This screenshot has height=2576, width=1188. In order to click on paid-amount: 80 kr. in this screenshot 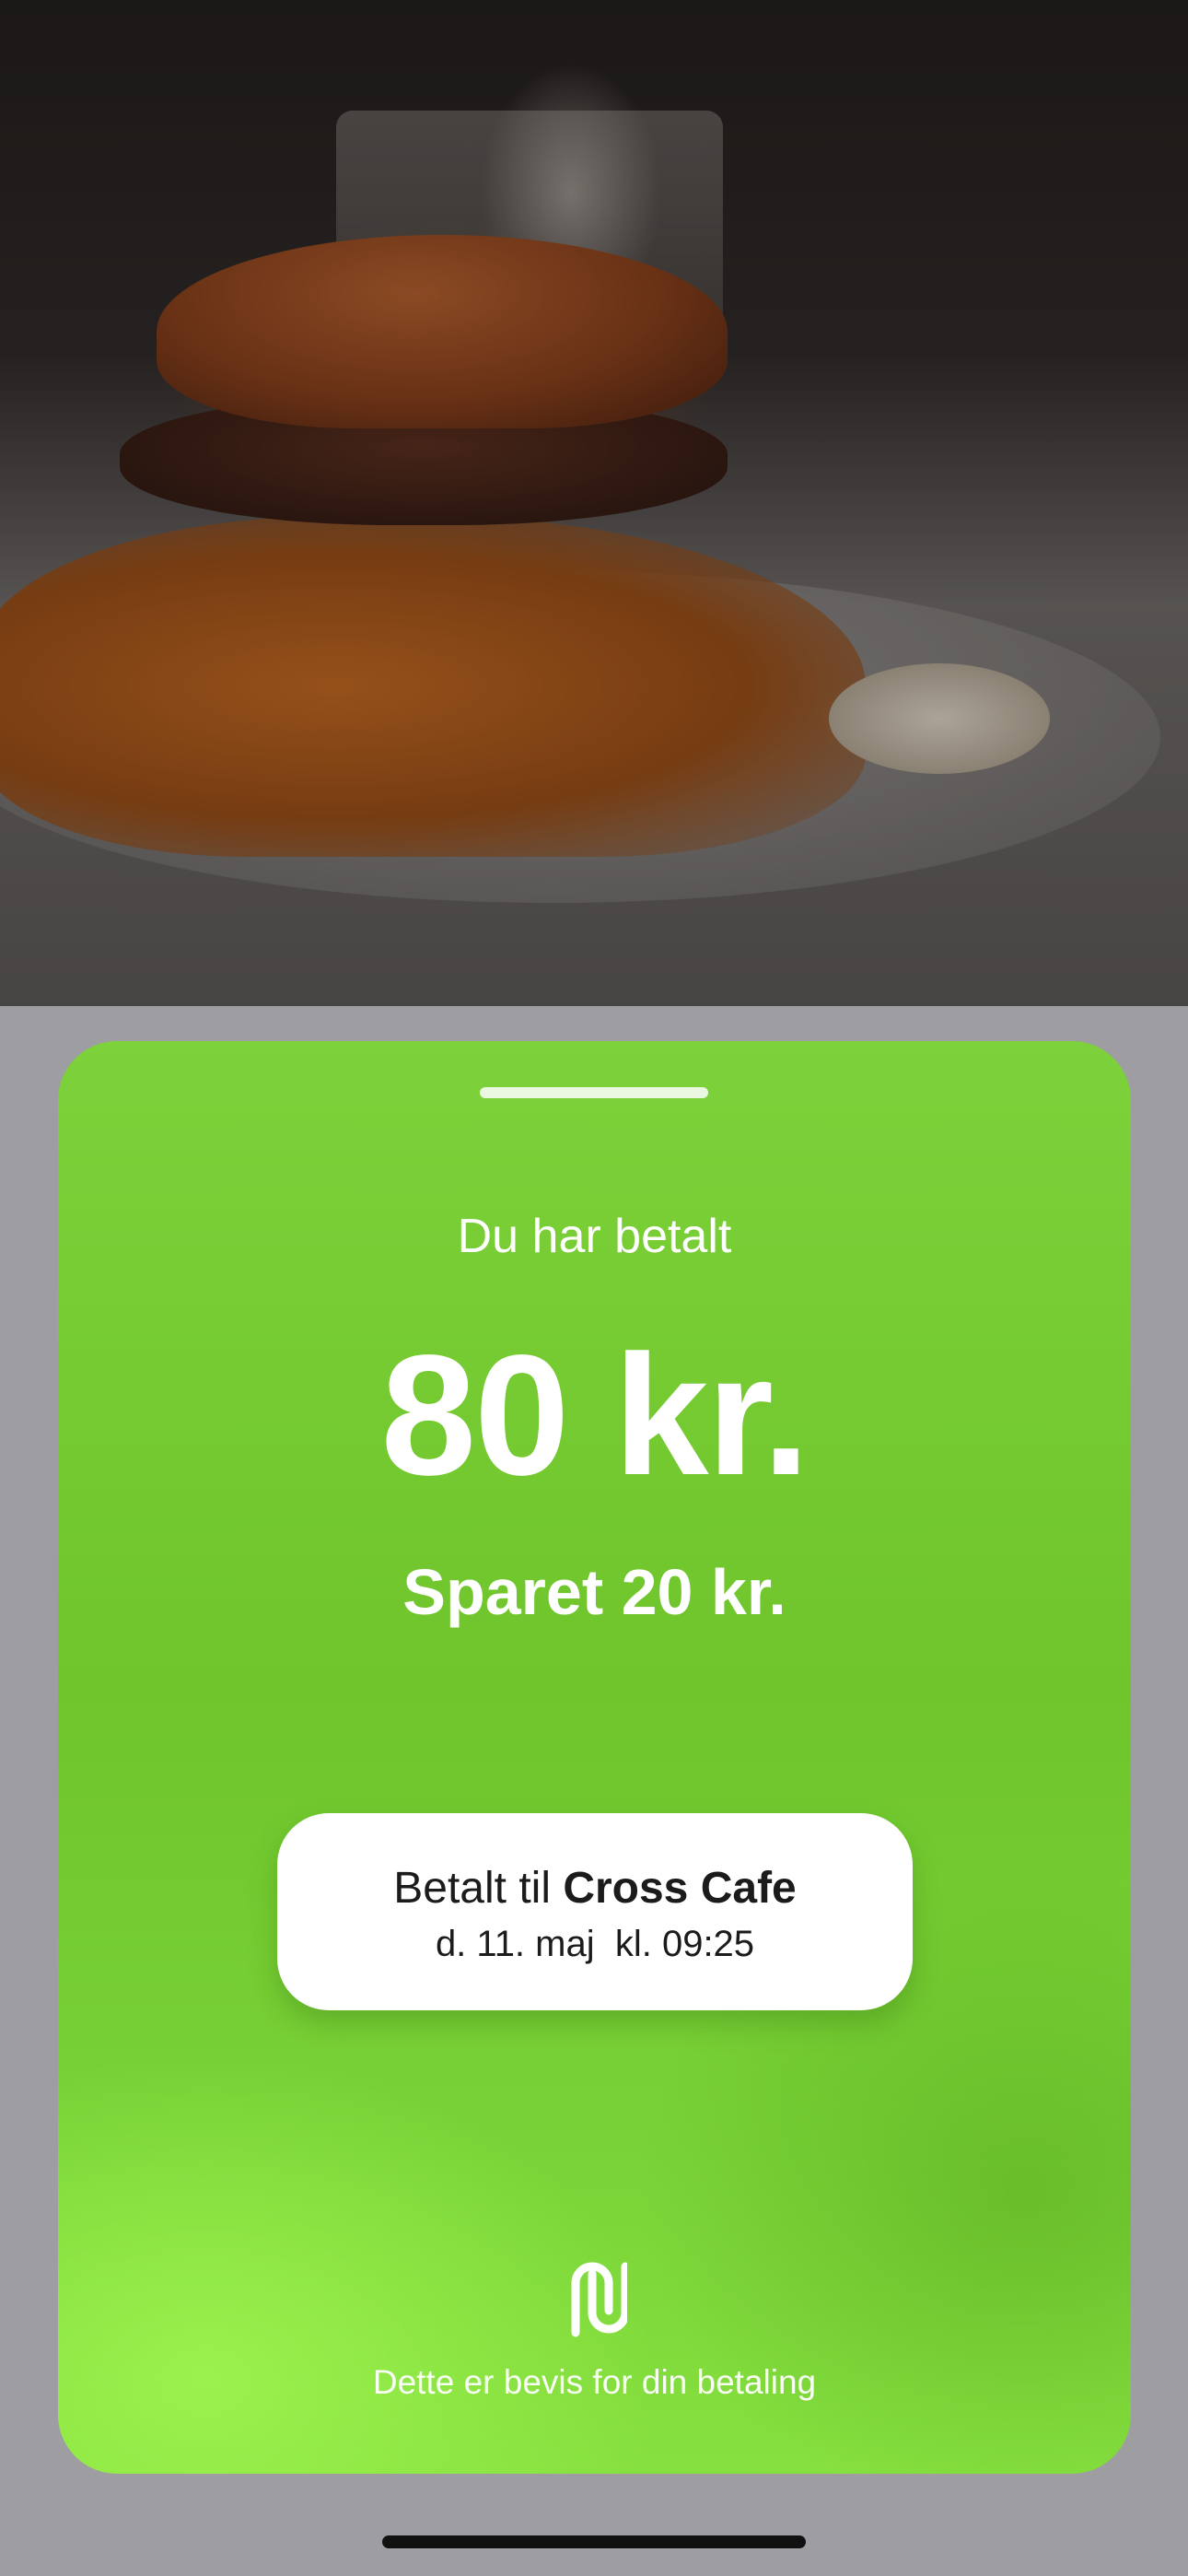, I will do `click(595, 1415)`.